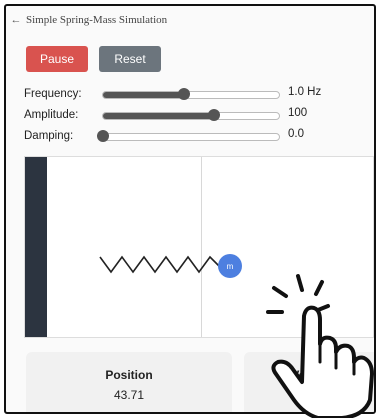 The height and width of the screenshot is (418, 378). Describe the element at coordinates (159, 264) in the screenshot. I see `spring-coil` at that location.